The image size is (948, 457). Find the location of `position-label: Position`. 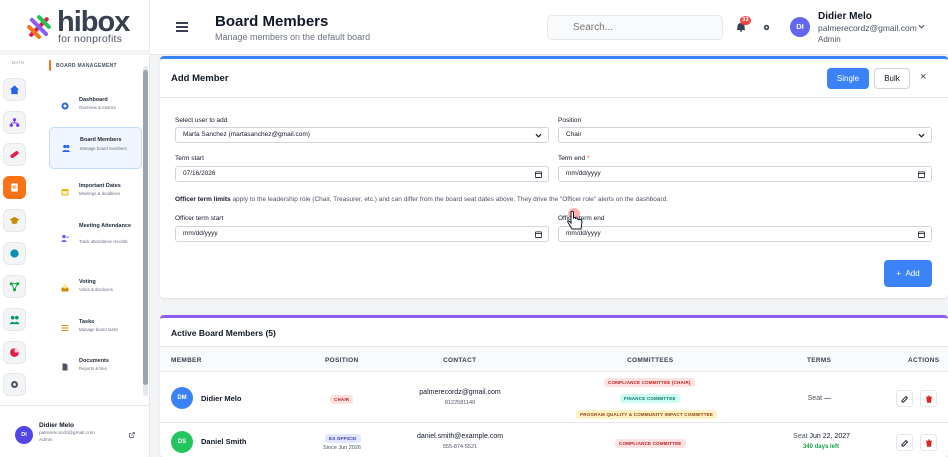

position-label: Position is located at coordinates (570, 120).